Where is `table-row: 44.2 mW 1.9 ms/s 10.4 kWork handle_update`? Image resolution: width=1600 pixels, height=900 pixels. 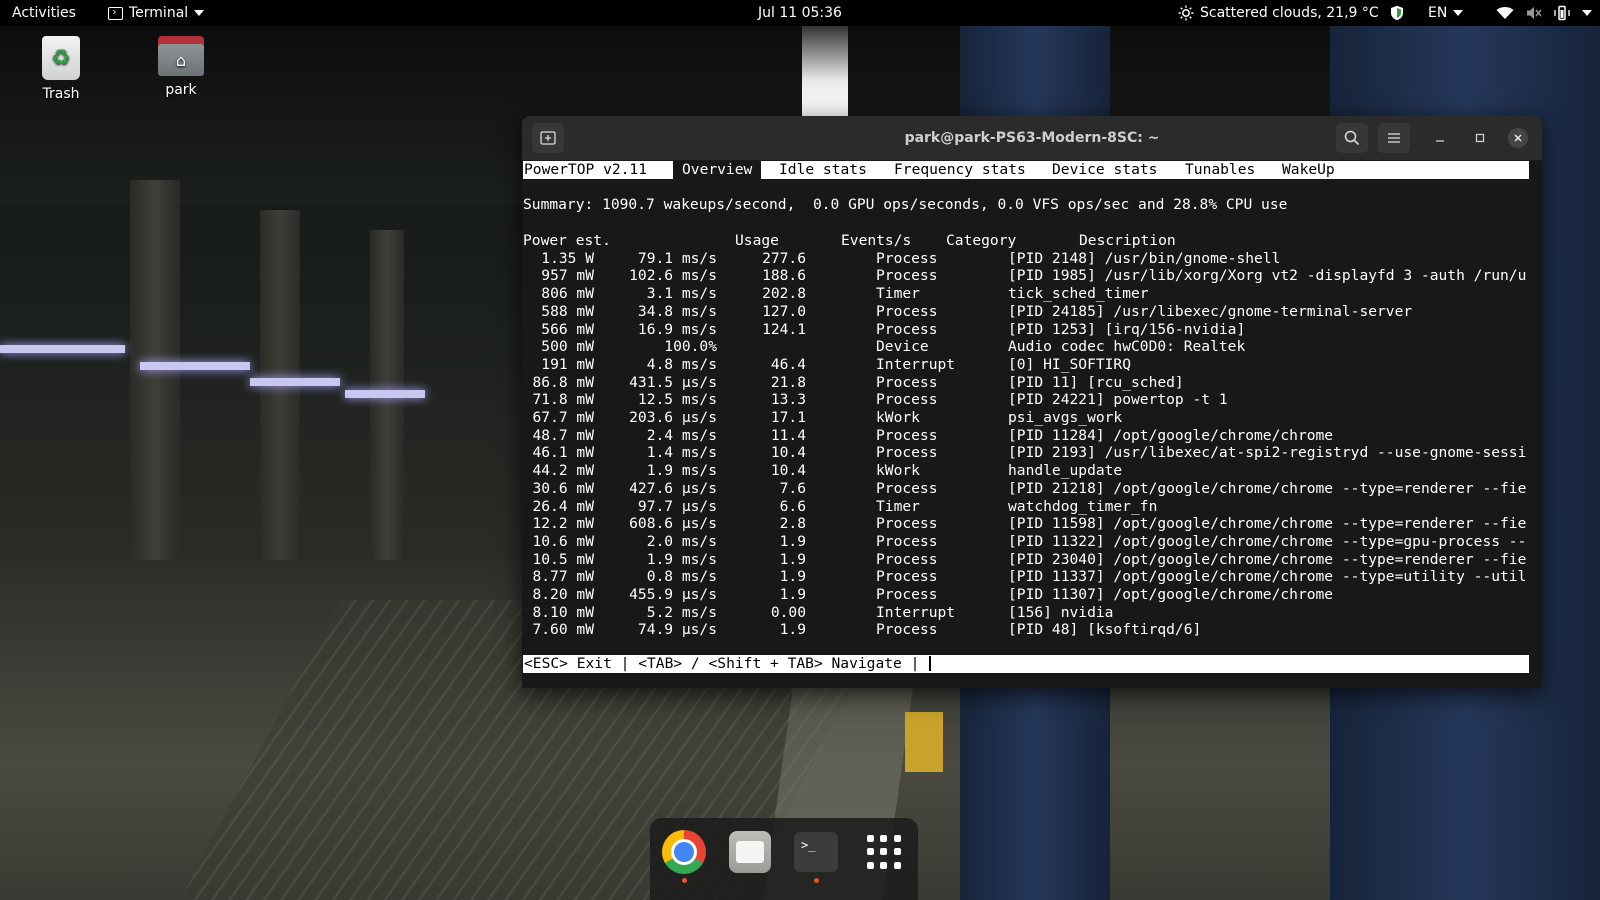
table-row: 44.2 mW 1.9 ms/s 10.4 kWork handle_update is located at coordinates (1026, 471).